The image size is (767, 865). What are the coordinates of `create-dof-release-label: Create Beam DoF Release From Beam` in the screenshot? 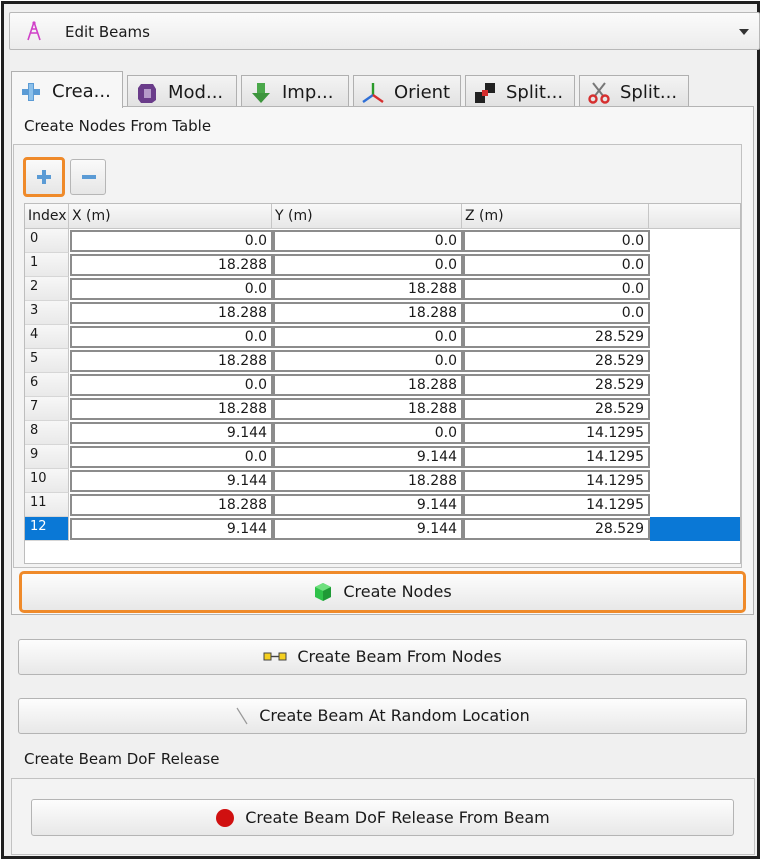 It's located at (397, 817).